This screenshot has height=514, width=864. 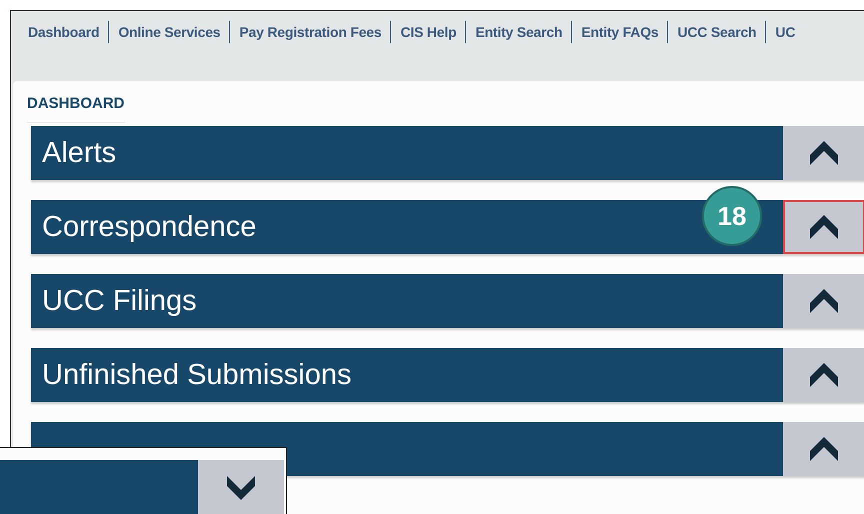 What do you see at coordinates (716, 32) in the screenshot?
I see `nav-link: UCC Search` at bounding box center [716, 32].